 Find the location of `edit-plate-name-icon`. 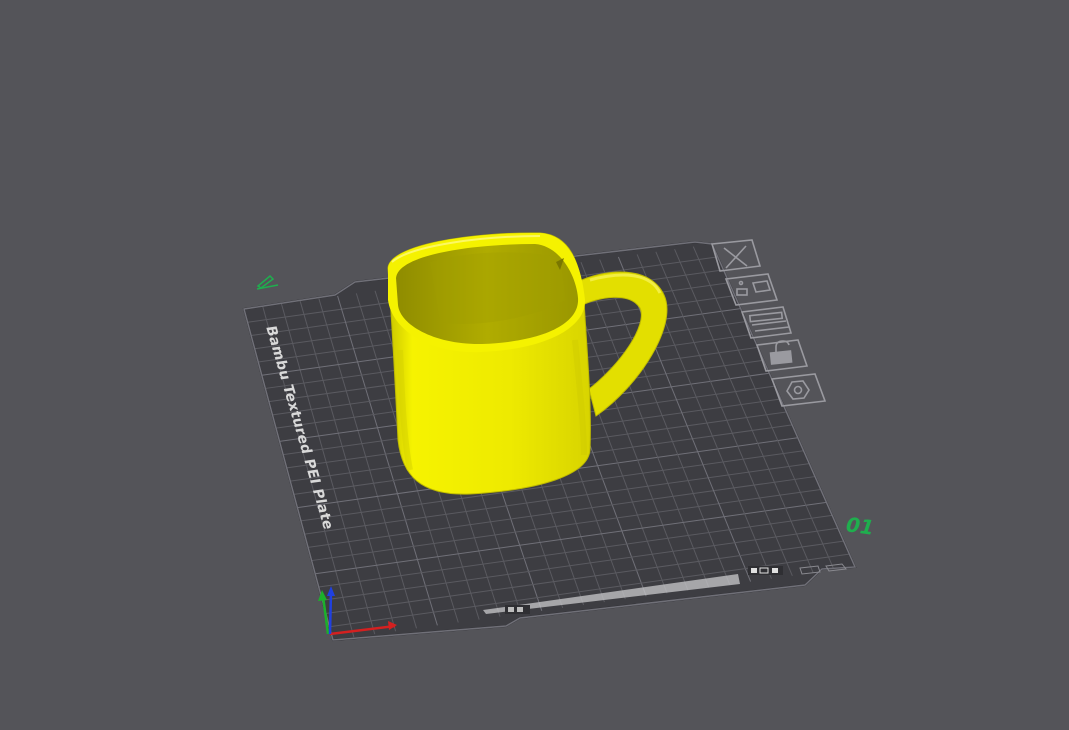

edit-plate-name-icon is located at coordinates (269, 282).